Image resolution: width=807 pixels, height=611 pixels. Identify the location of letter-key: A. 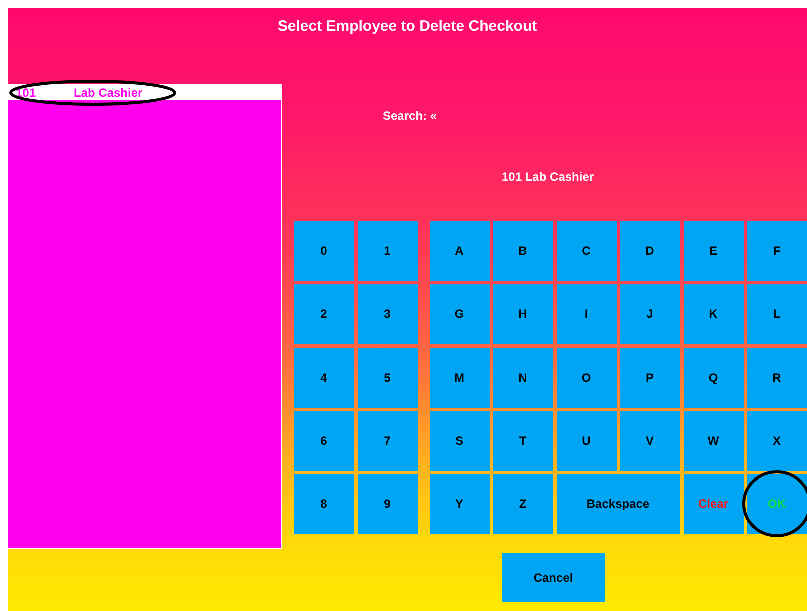
(460, 251).